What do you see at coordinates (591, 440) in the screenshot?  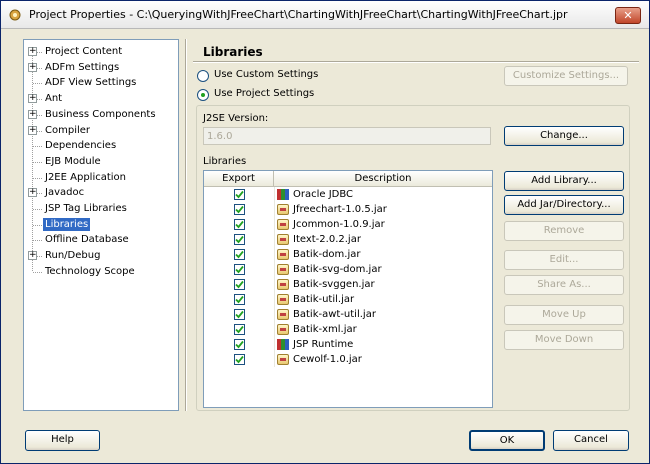 I see `cancel-button: Cancel` at bounding box center [591, 440].